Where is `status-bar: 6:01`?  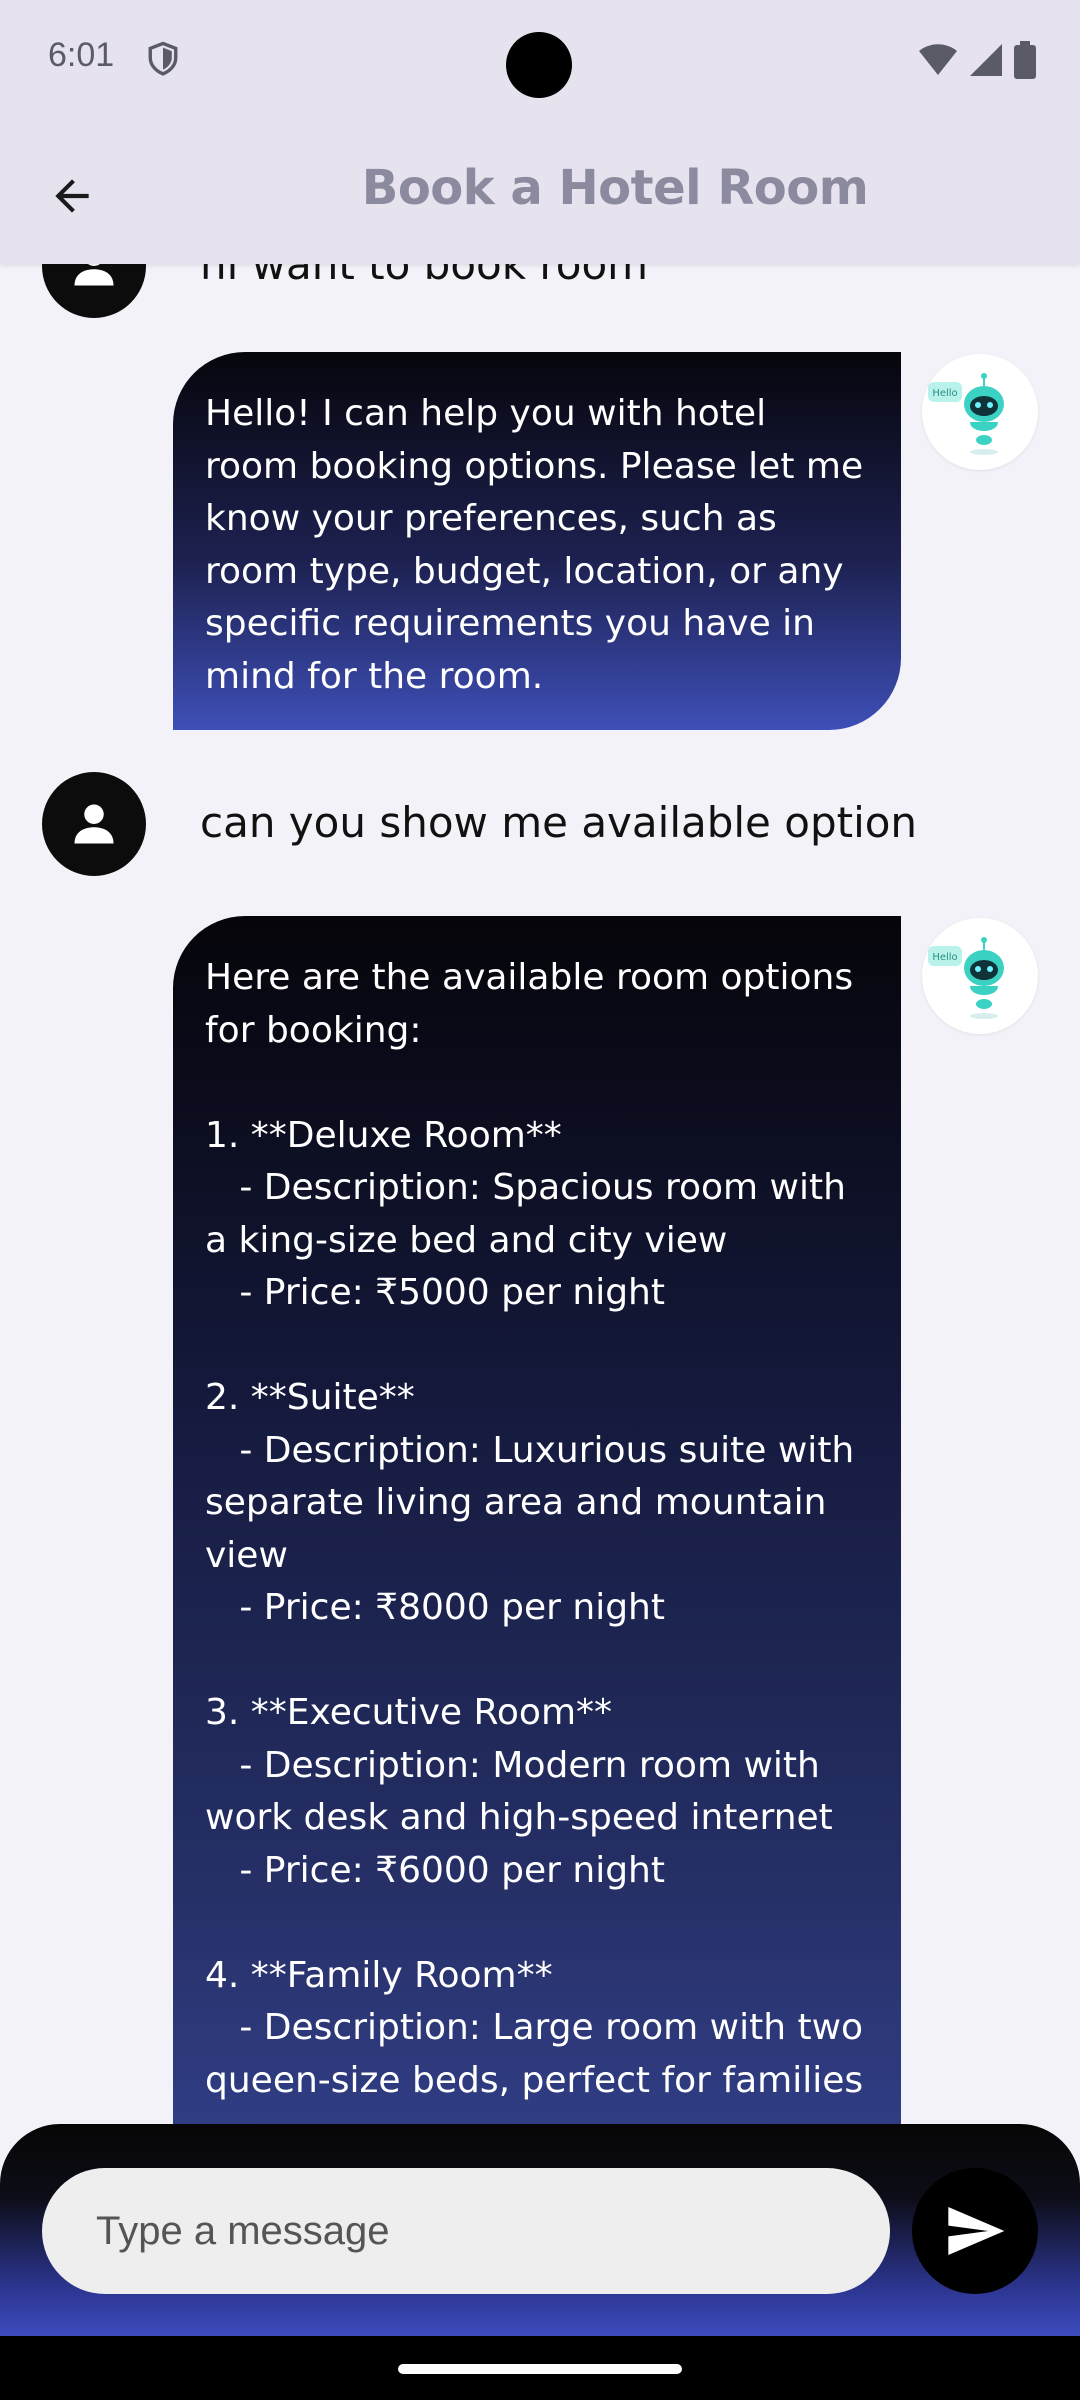
status-bar: 6:01 is located at coordinates (540, 61).